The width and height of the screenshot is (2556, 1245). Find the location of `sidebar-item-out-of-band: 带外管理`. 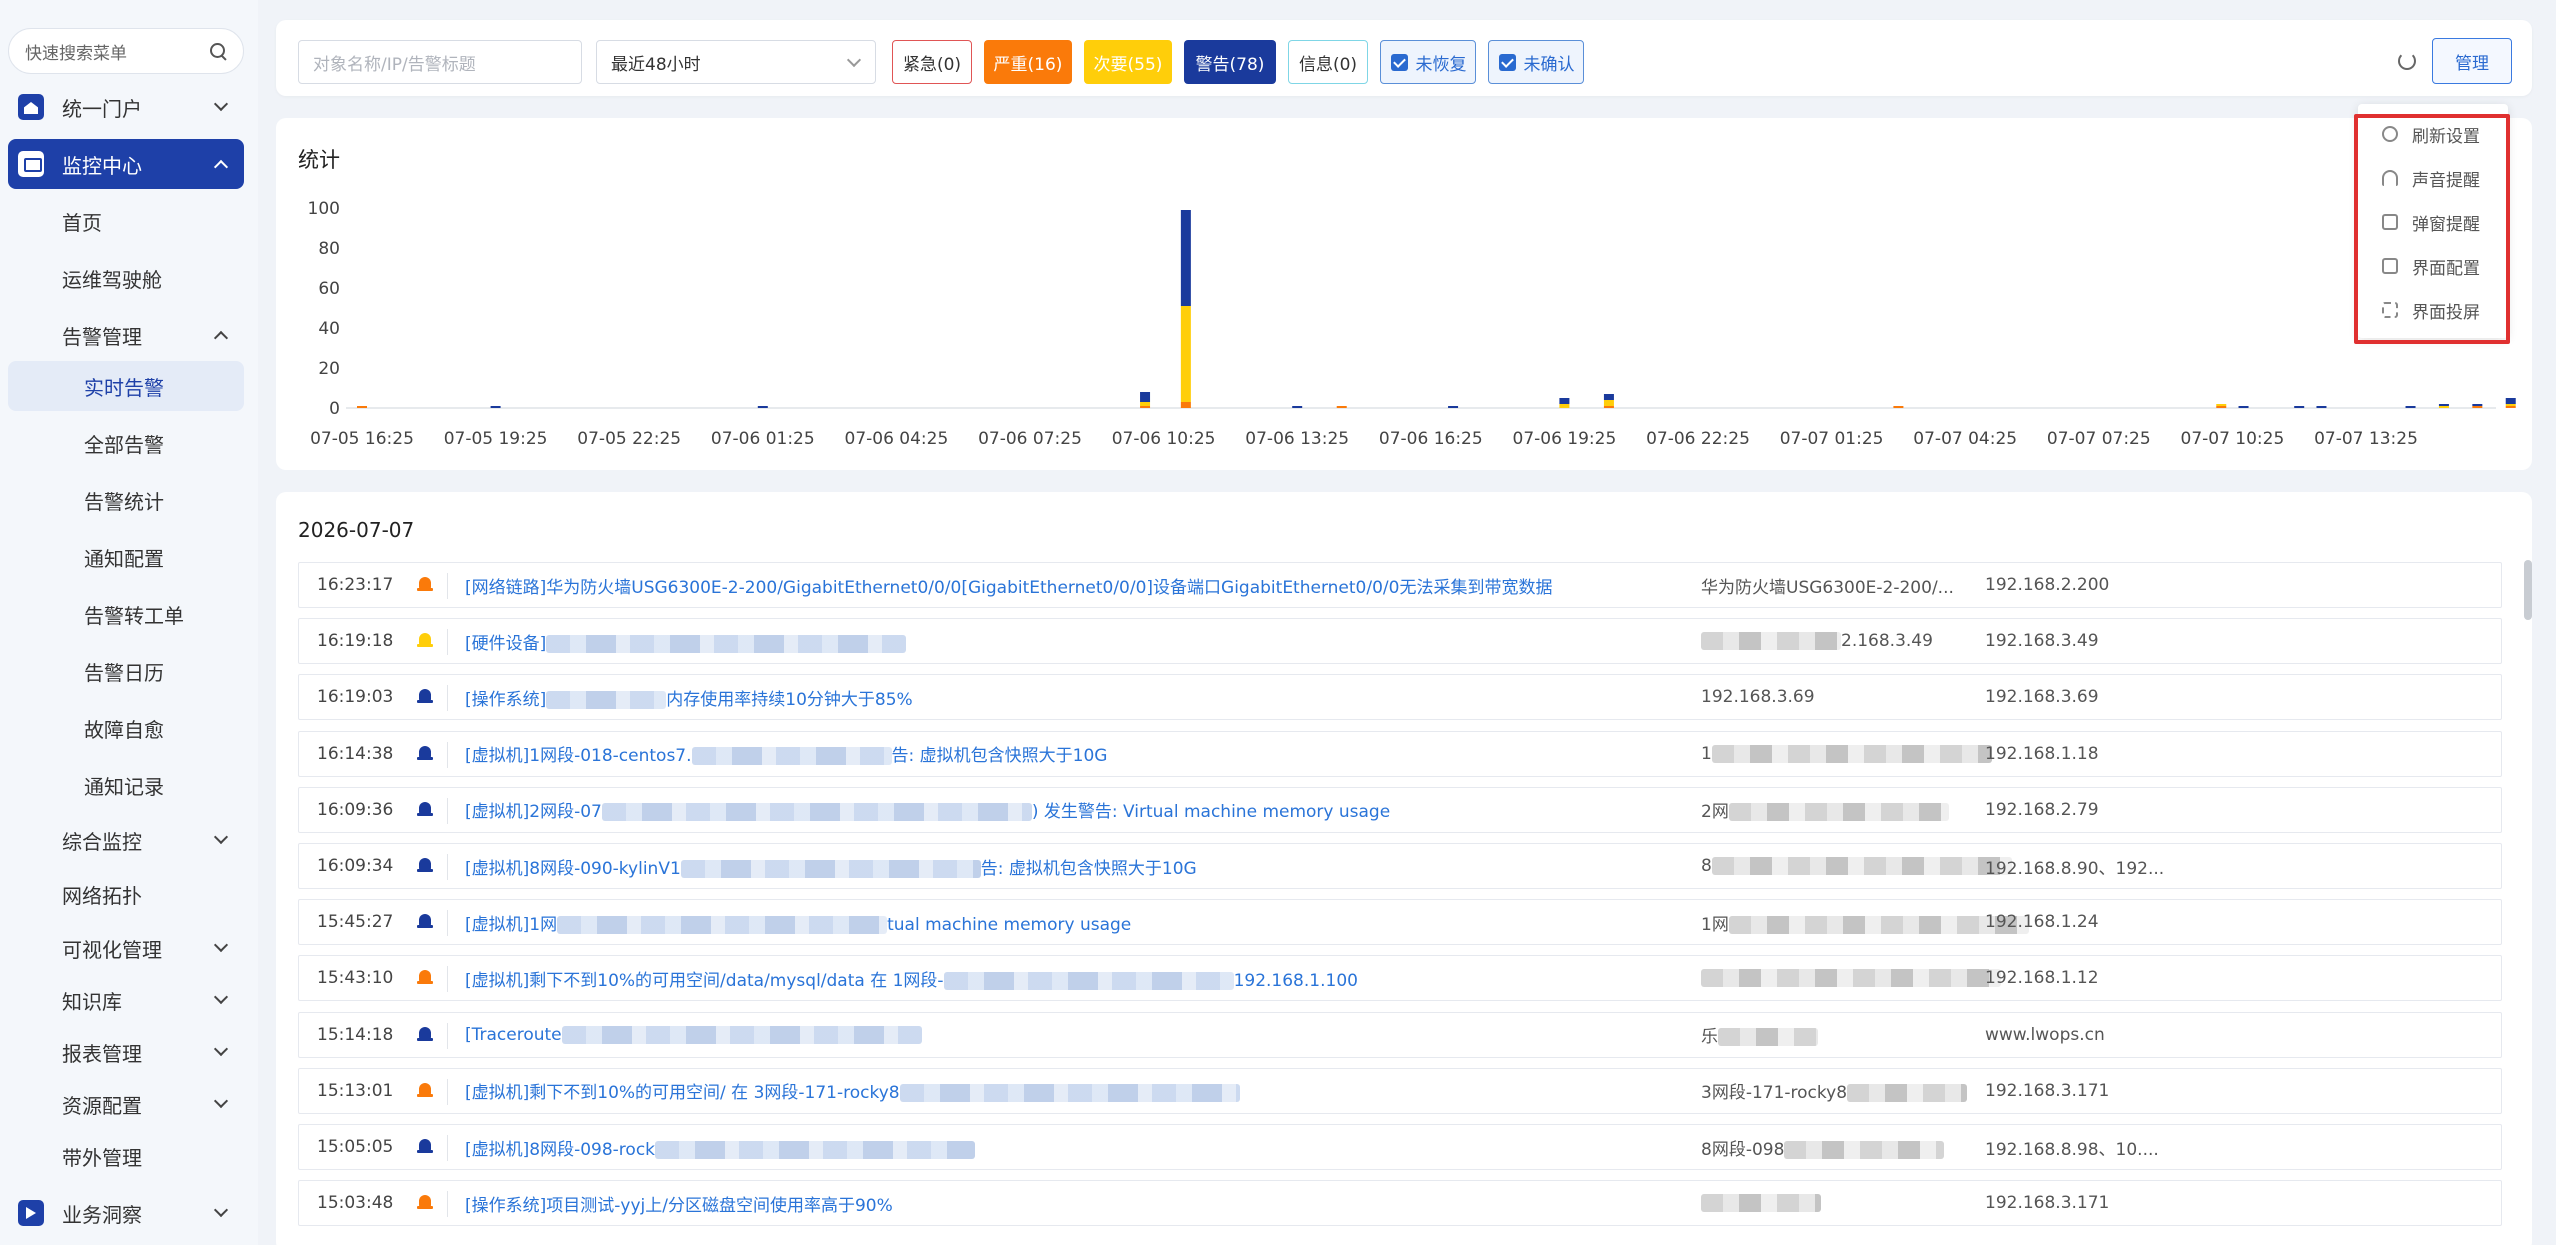

sidebar-item-out-of-band: 带外管理 is located at coordinates (126, 1156).